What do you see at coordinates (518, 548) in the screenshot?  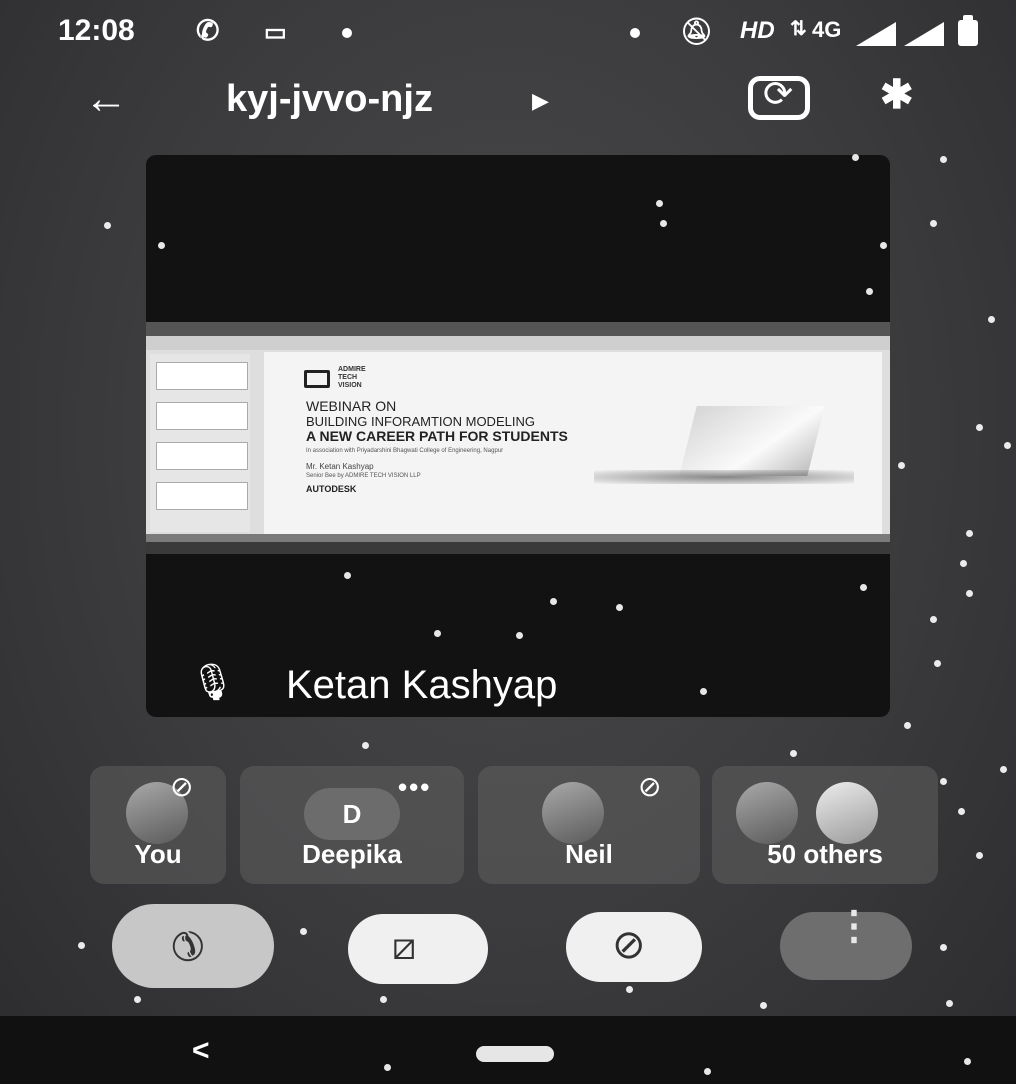 I see `shared-taskbar` at bounding box center [518, 548].